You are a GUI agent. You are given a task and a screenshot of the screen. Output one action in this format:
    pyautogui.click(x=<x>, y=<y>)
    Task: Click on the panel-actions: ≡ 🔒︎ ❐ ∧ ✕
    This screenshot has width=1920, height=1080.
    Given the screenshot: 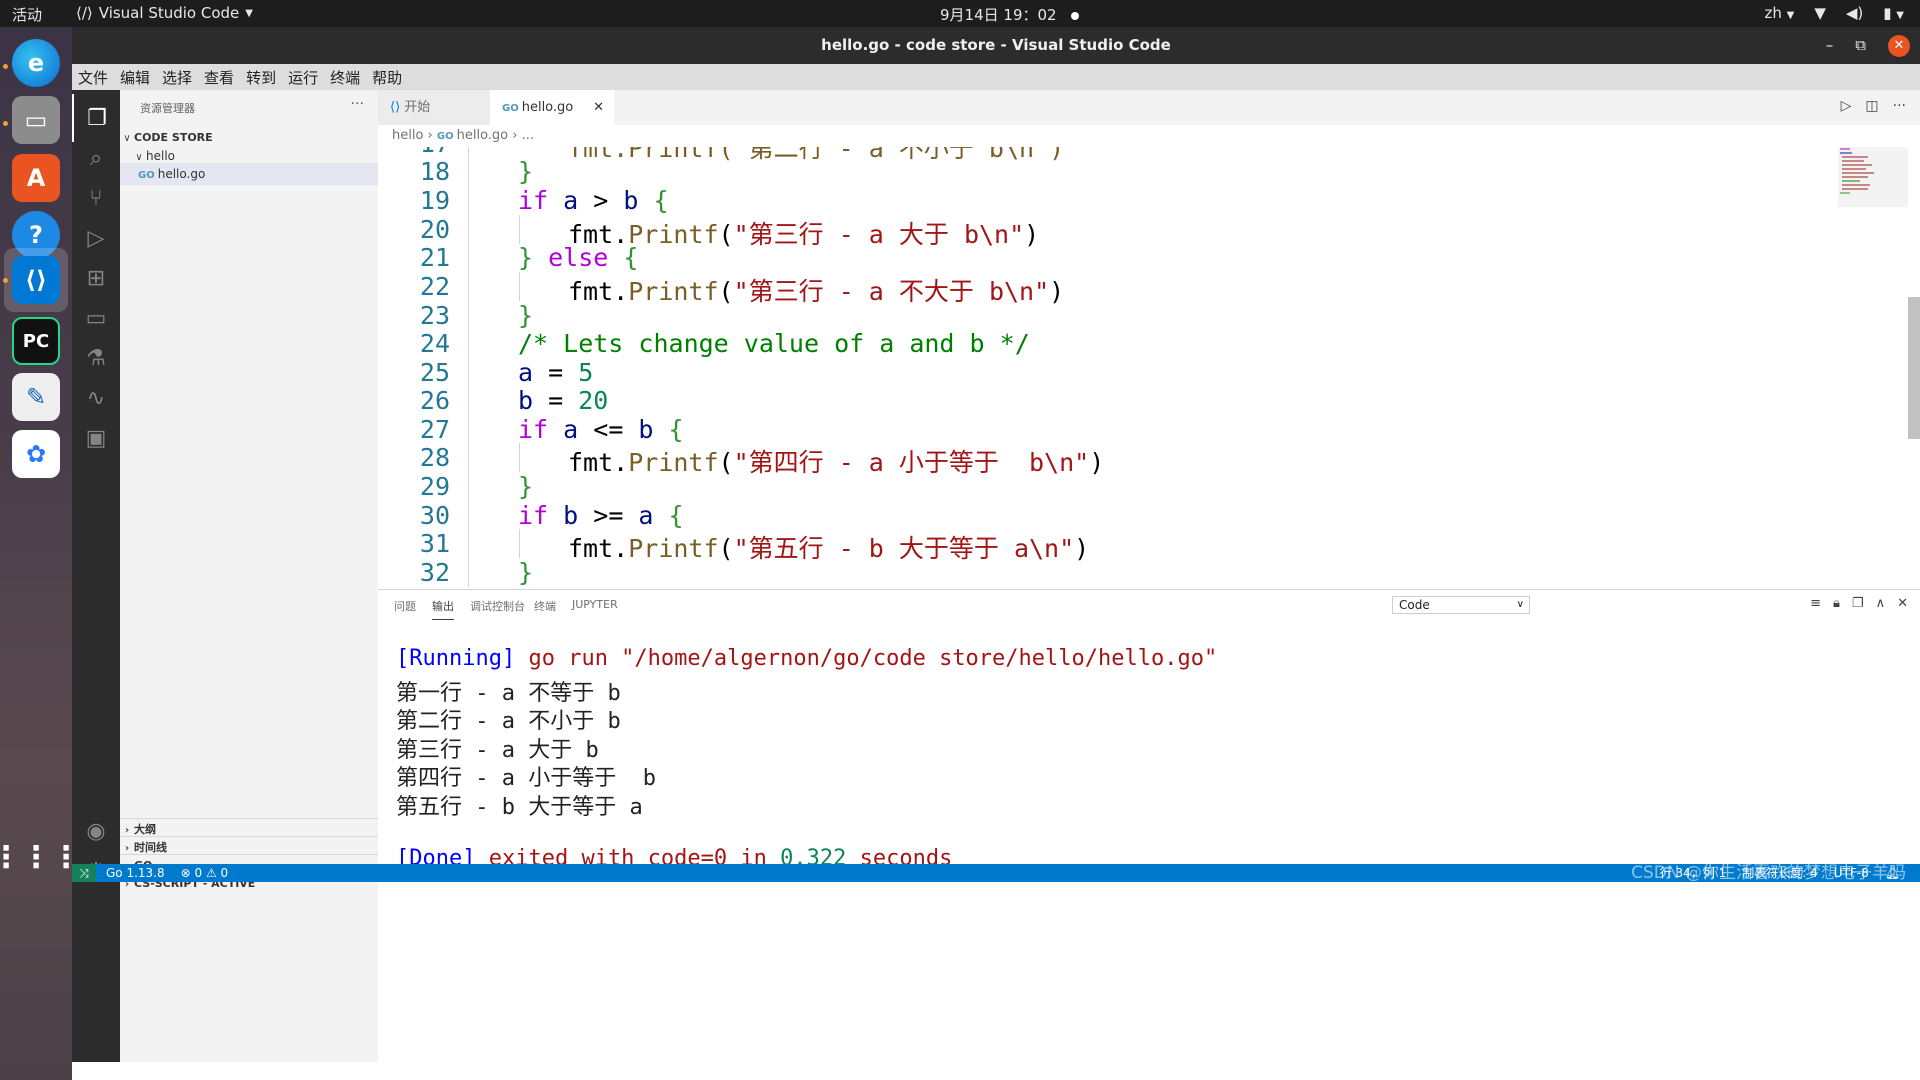 What is the action you would take?
    pyautogui.click(x=1859, y=603)
    